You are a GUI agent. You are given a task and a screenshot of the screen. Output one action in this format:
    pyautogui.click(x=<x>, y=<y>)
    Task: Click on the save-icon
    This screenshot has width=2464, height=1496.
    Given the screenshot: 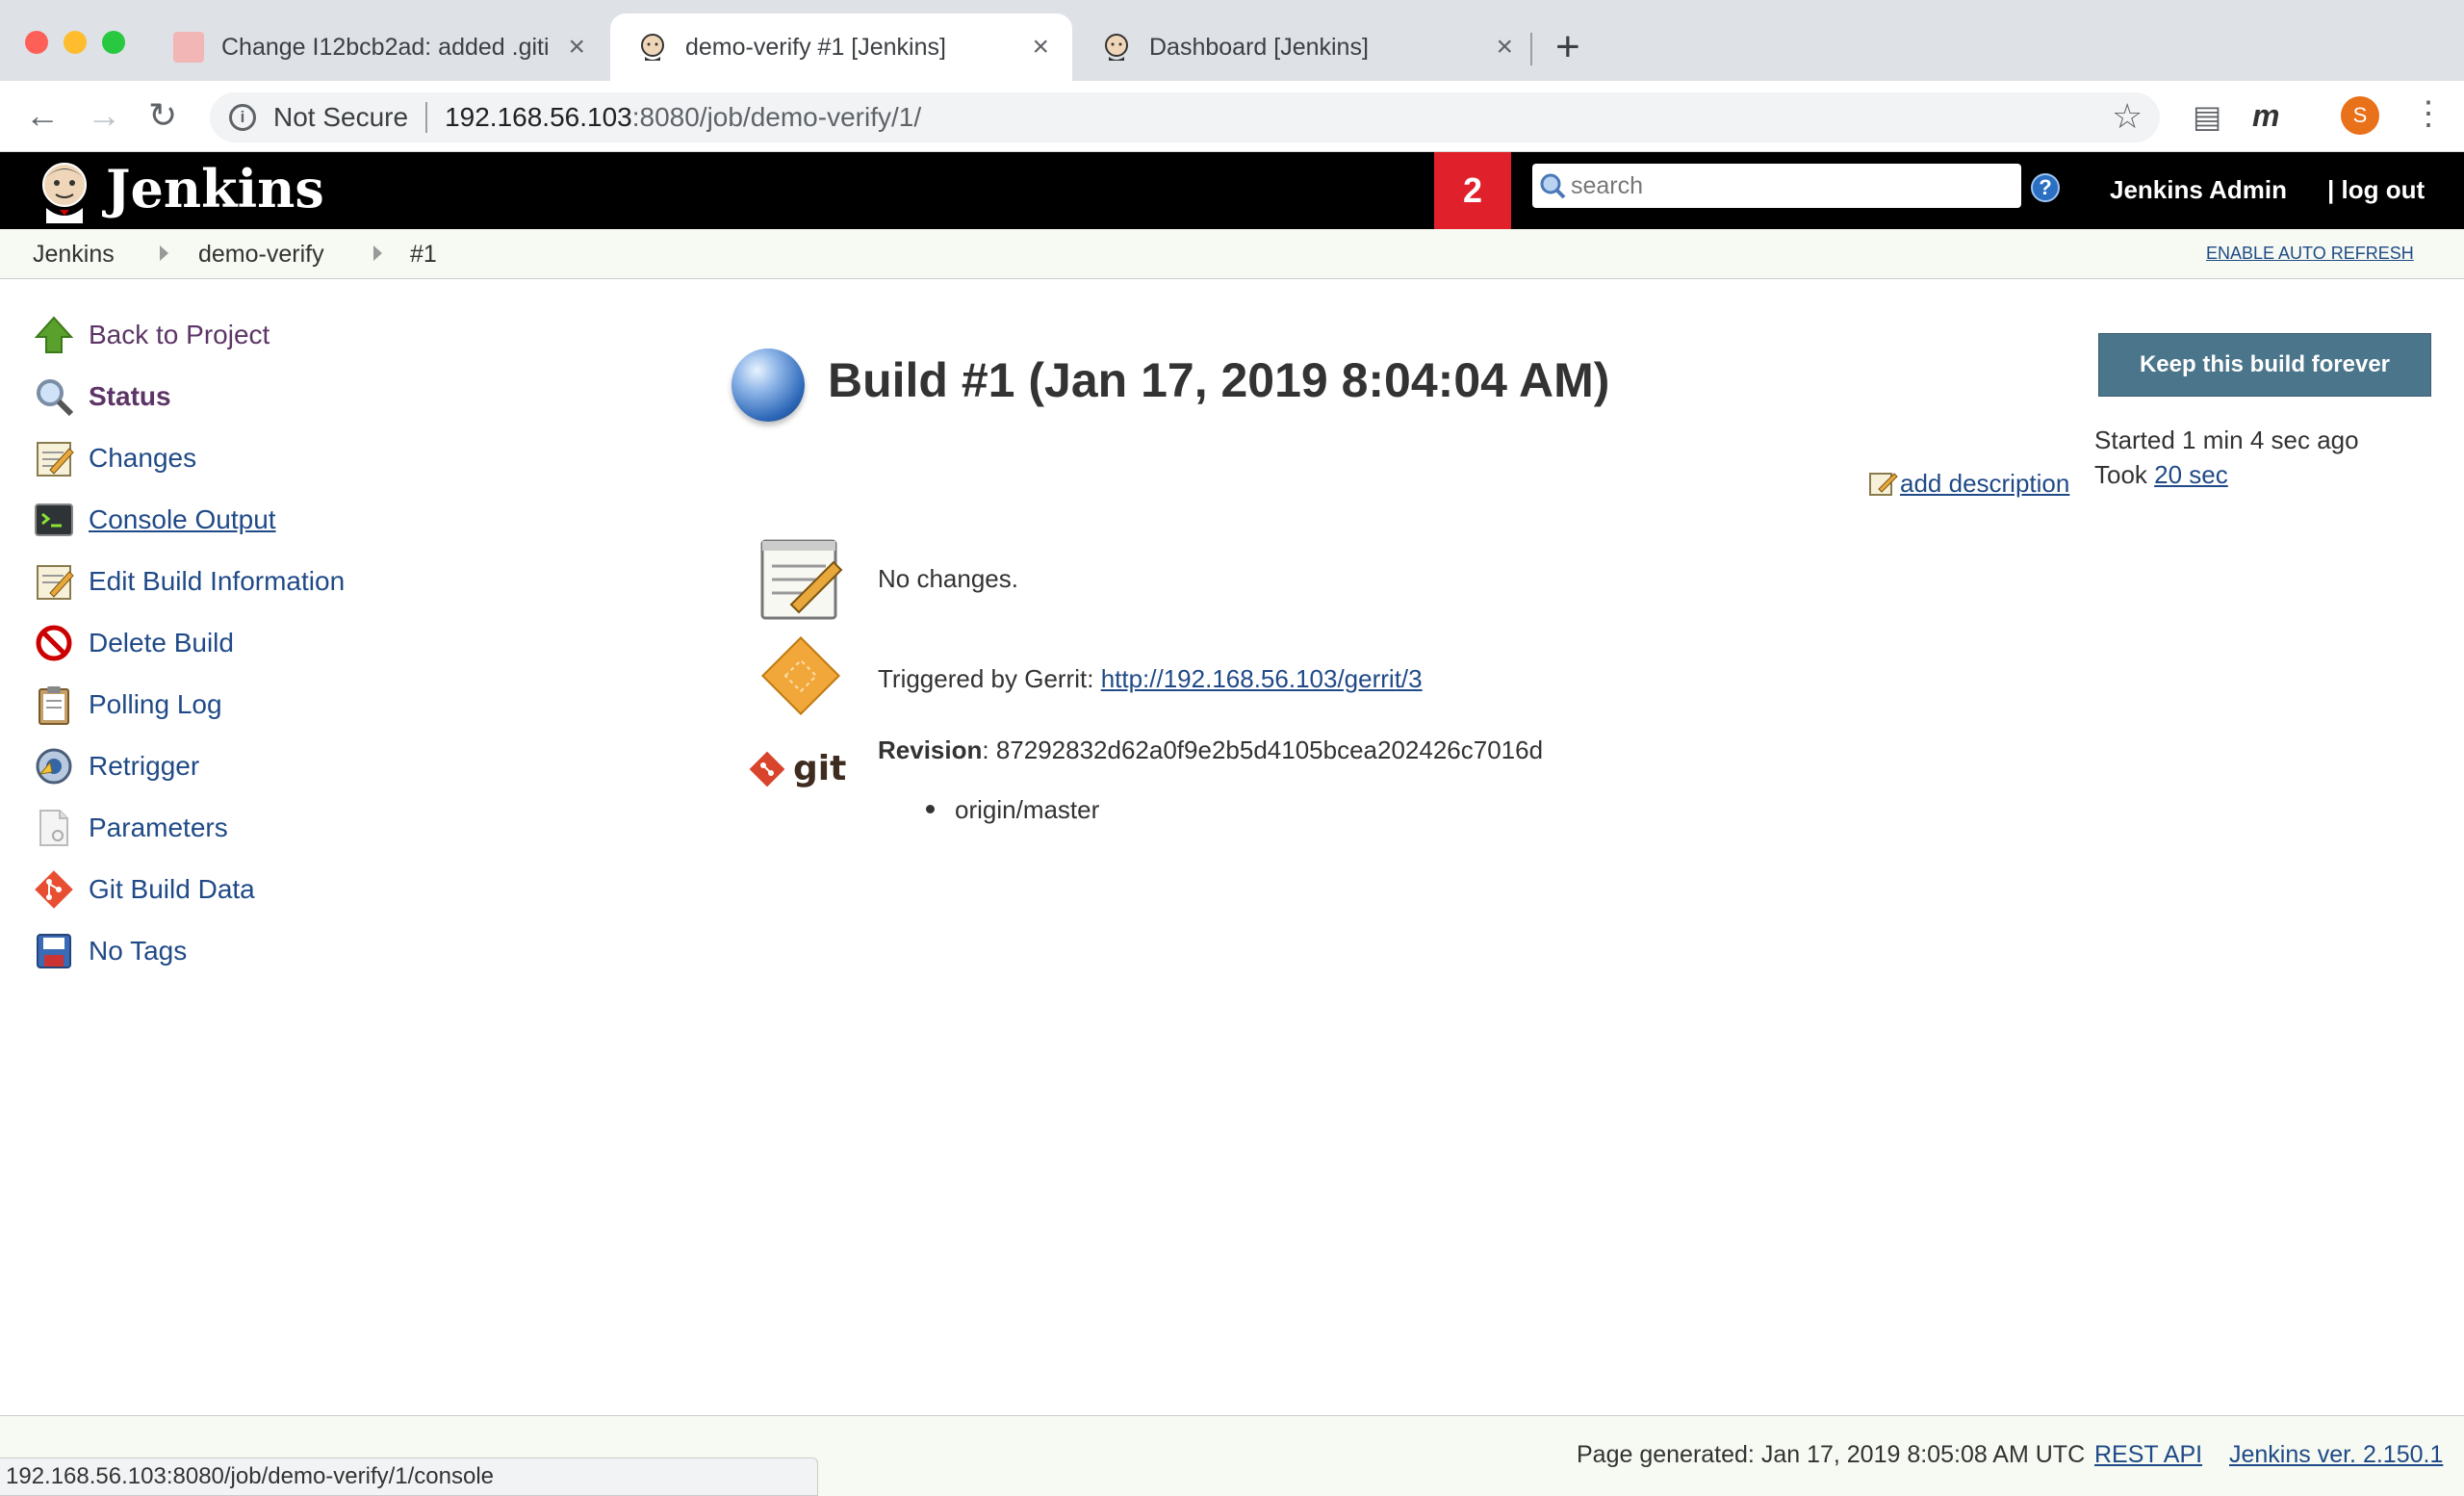 What is the action you would take?
    pyautogui.click(x=54, y=951)
    